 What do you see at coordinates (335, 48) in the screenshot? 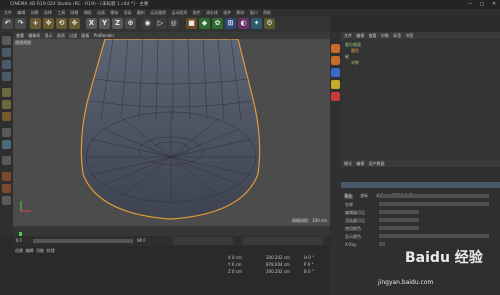
I see `objects-tab-icon` at bounding box center [335, 48].